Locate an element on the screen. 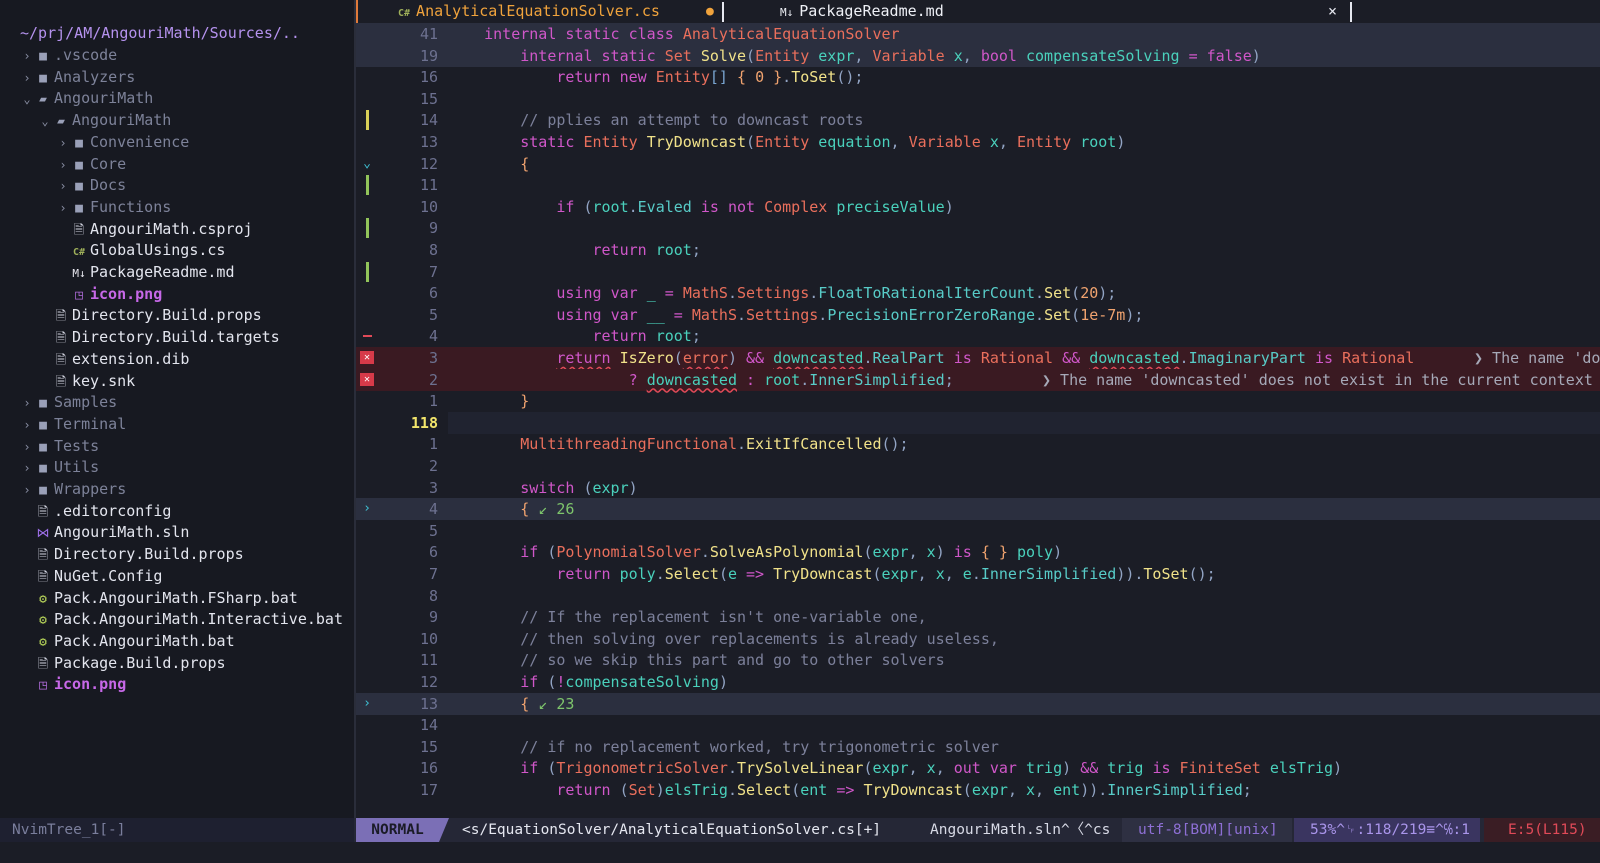 The height and width of the screenshot is (863, 1600). code-area: { ↙ 23 is located at coordinates (1024, 704).